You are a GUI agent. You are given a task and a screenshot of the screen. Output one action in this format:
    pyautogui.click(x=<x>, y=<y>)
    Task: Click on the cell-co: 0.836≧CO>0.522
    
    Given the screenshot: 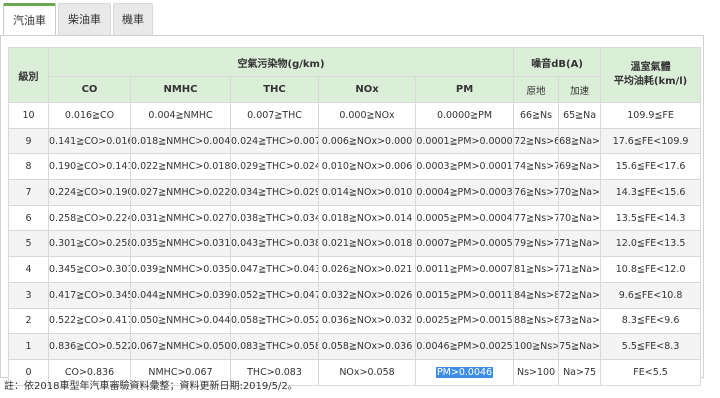 What is the action you would take?
    pyautogui.click(x=89, y=346)
    